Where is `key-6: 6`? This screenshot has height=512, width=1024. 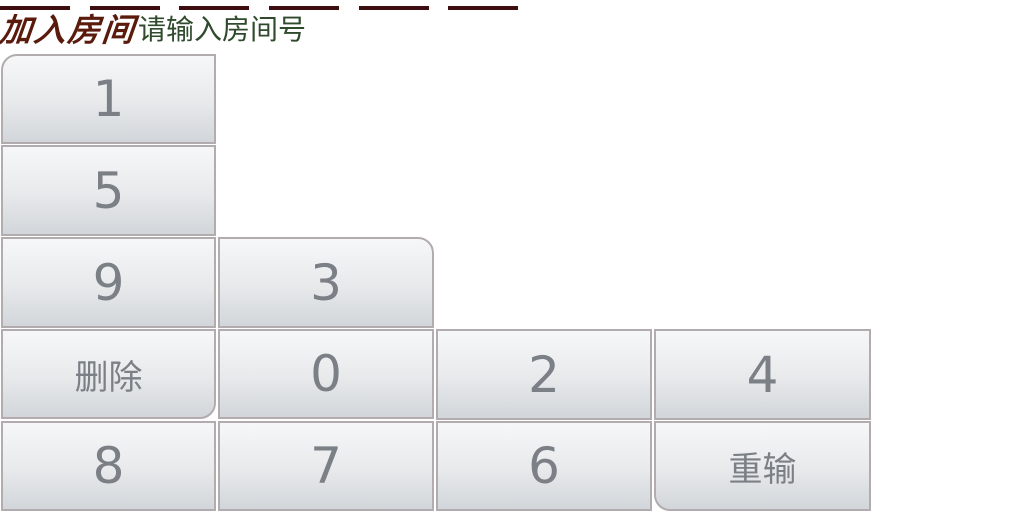 key-6: 6 is located at coordinates (544, 466).